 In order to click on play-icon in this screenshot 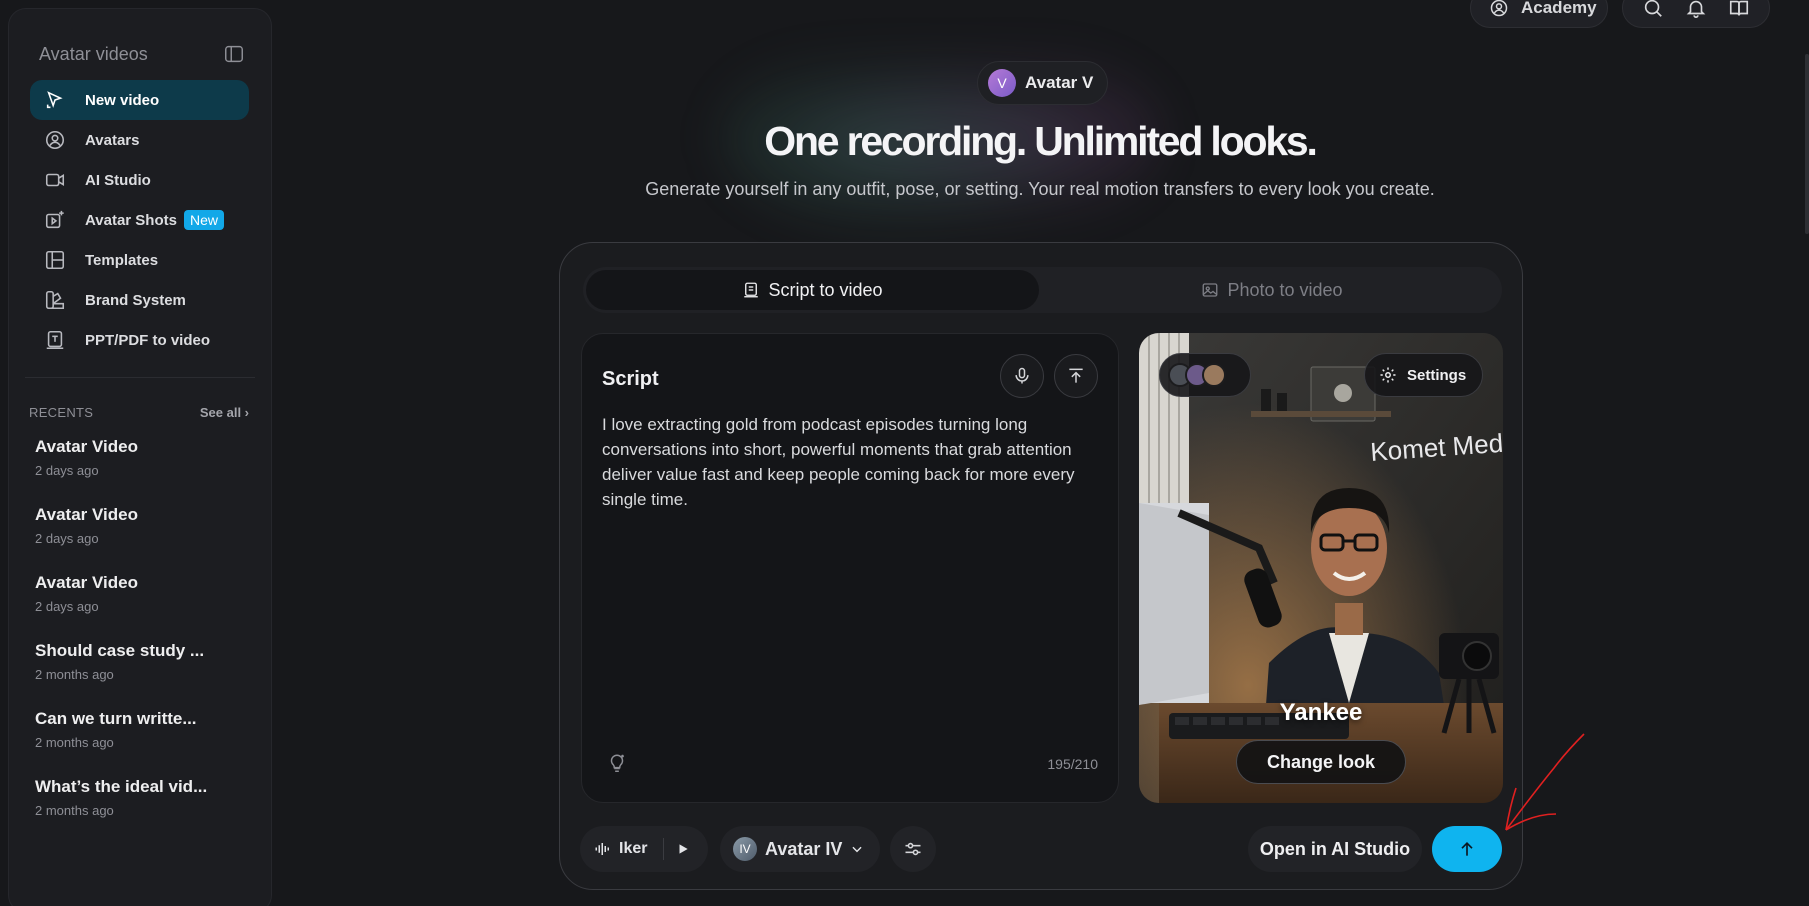, I will do `click(683, 849)`.